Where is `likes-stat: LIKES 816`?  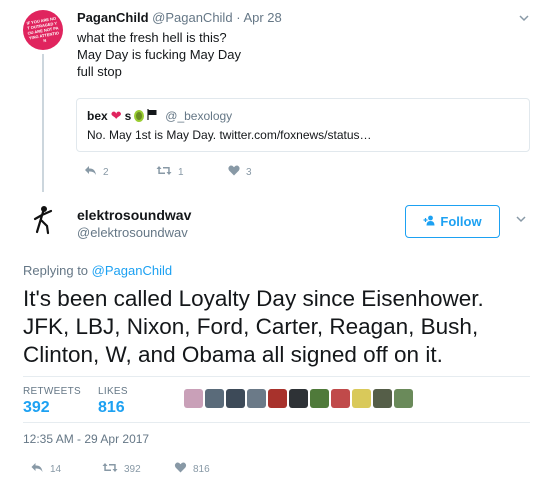 likes-stat: LIKES 816 is located at coordinates (113, 401).